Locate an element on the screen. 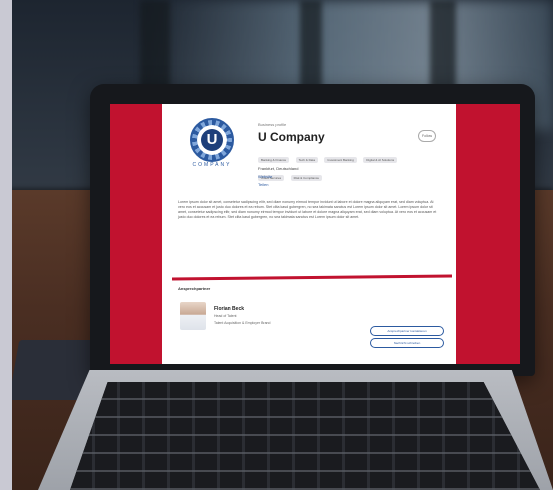  logo-letter: U is located at coordinates (212, 140).